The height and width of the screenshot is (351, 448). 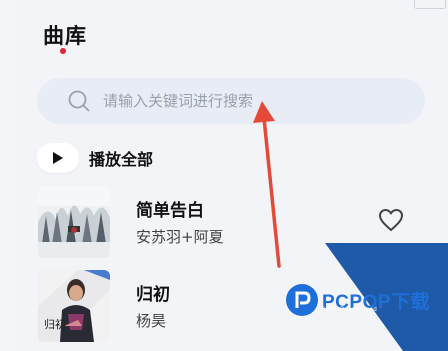 What do you see at coordinates (65, 36) in the screenshot?
I see `page-title: 曲库` at bounding box center [65, 36].